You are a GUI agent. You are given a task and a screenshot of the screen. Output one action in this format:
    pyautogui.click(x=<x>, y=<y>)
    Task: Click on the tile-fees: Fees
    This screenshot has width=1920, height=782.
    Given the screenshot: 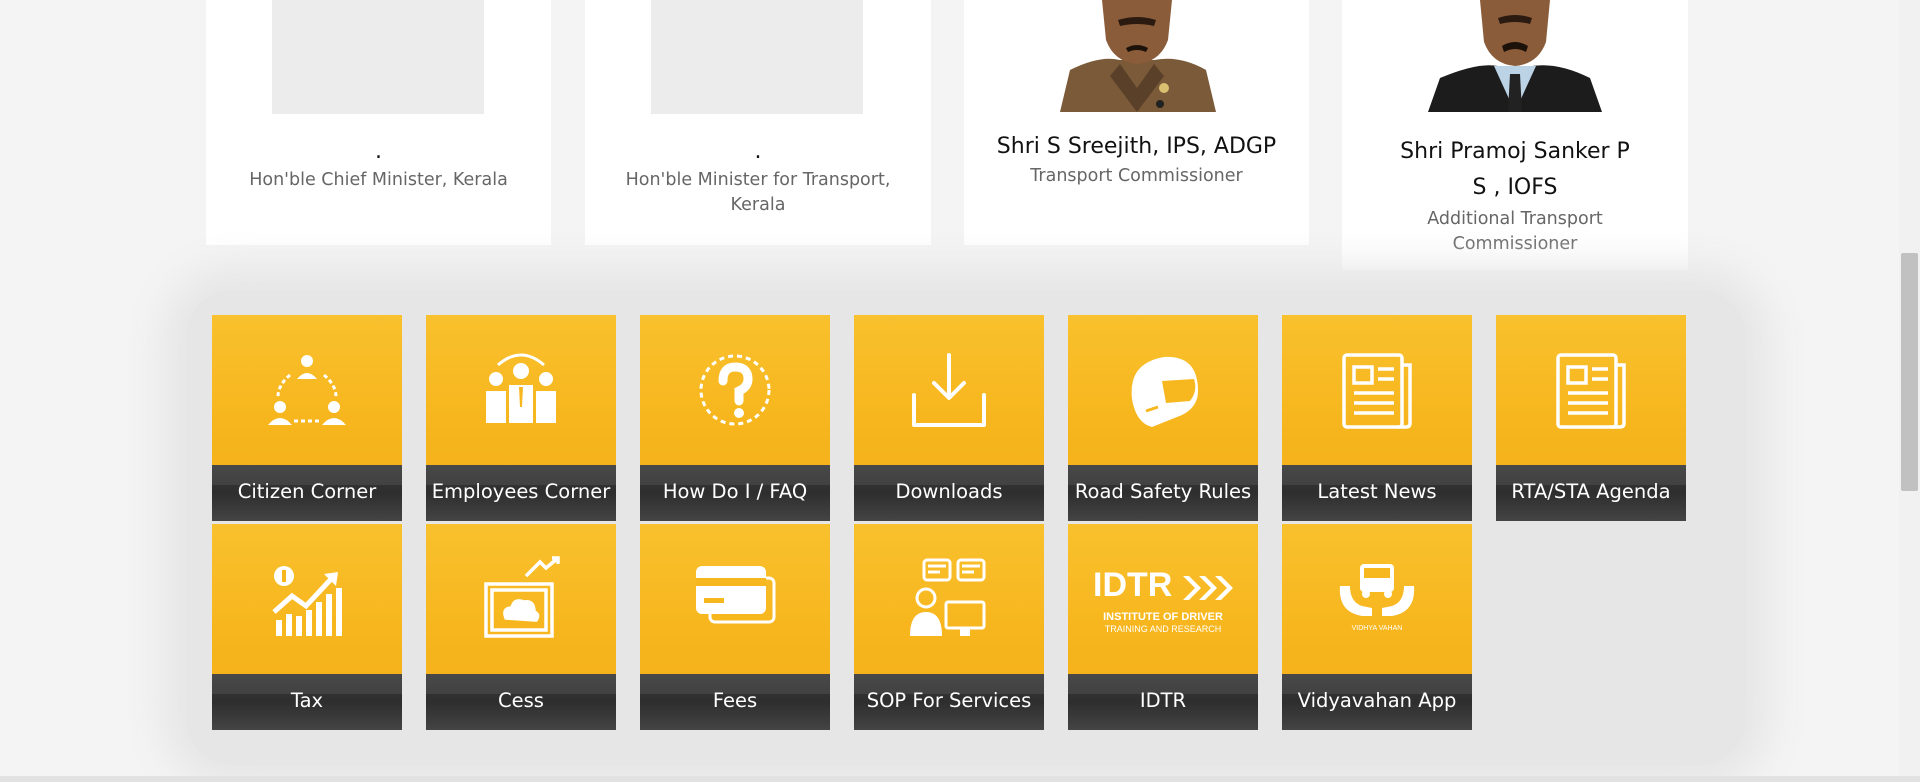 What is the action you would take?
    pyautogui.click(x=735, y=627)
    